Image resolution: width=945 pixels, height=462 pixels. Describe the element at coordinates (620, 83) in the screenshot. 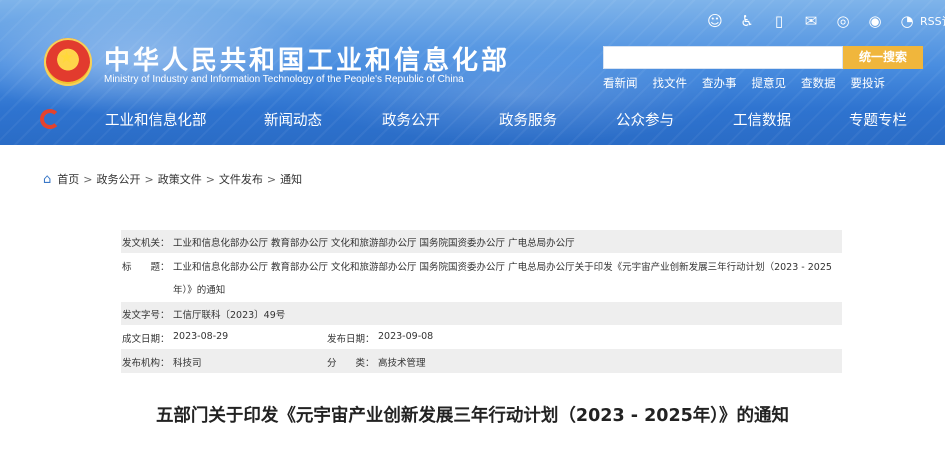

I see `quick-link-news: 看新闻` at that location.